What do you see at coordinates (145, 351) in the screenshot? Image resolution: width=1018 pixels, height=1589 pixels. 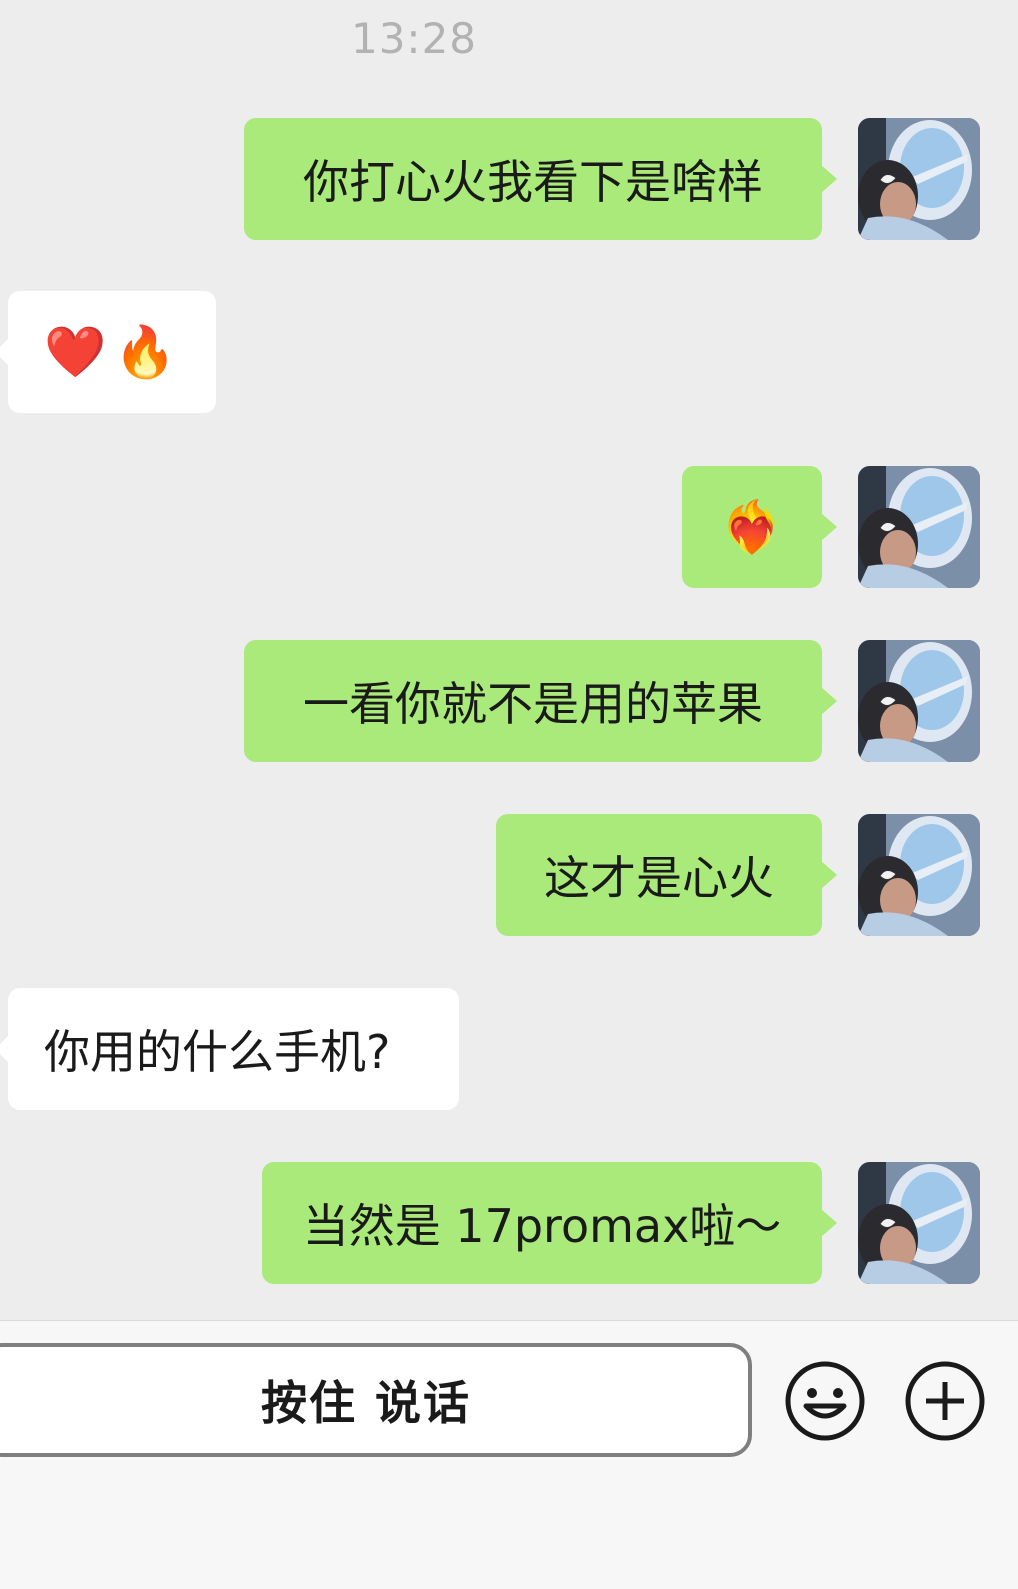 I see `fire-emoji: 🔥` at bounding box center [145, 351].